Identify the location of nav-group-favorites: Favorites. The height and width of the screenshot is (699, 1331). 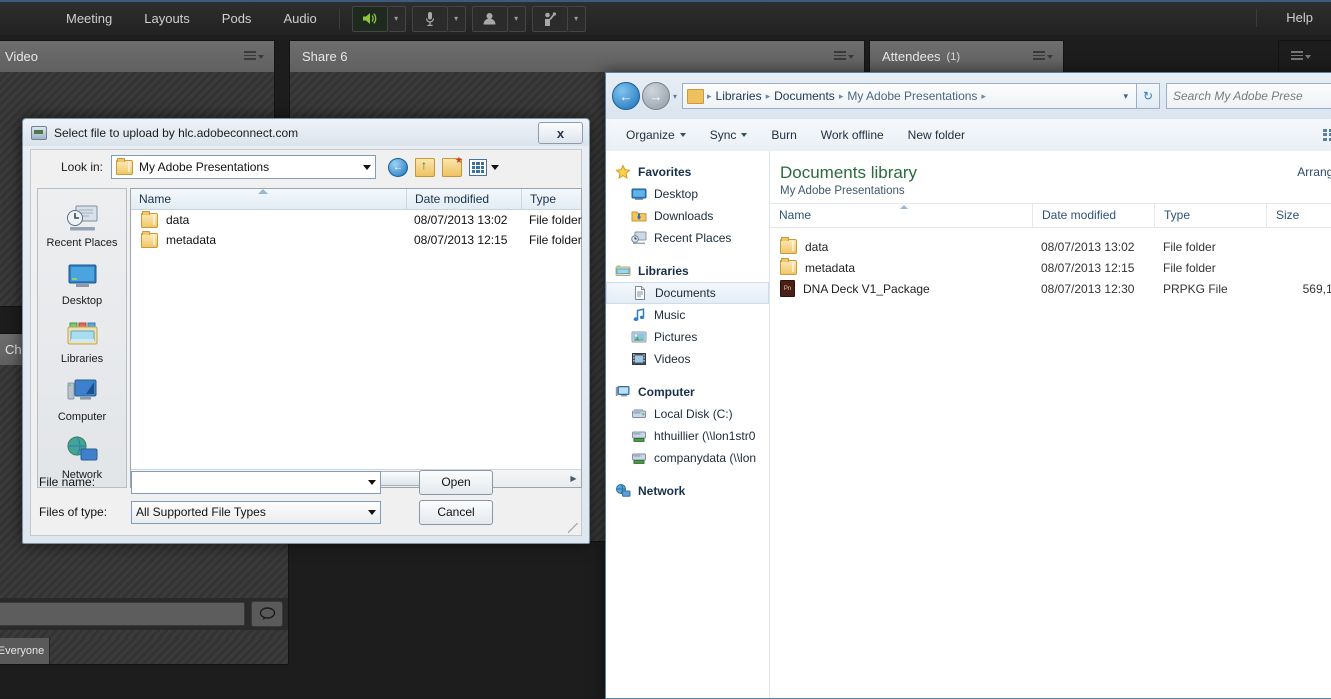
(687, 172).